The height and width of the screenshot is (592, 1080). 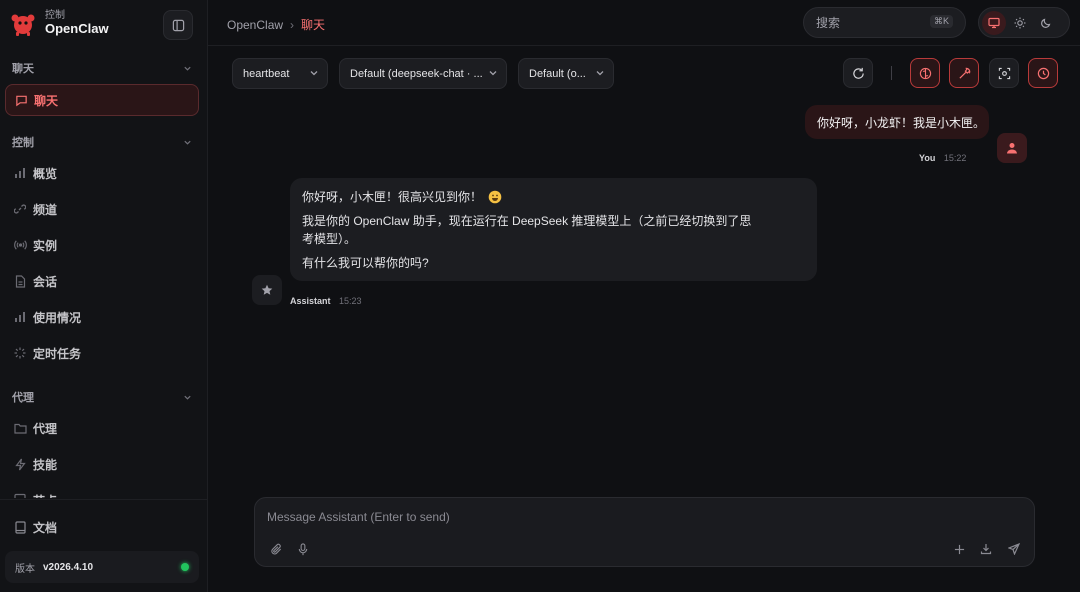 What do you see at coordinates (266, 73) in the screenshot?
I see `session-select-value: heartbeat` at bounding box center [266, 73].